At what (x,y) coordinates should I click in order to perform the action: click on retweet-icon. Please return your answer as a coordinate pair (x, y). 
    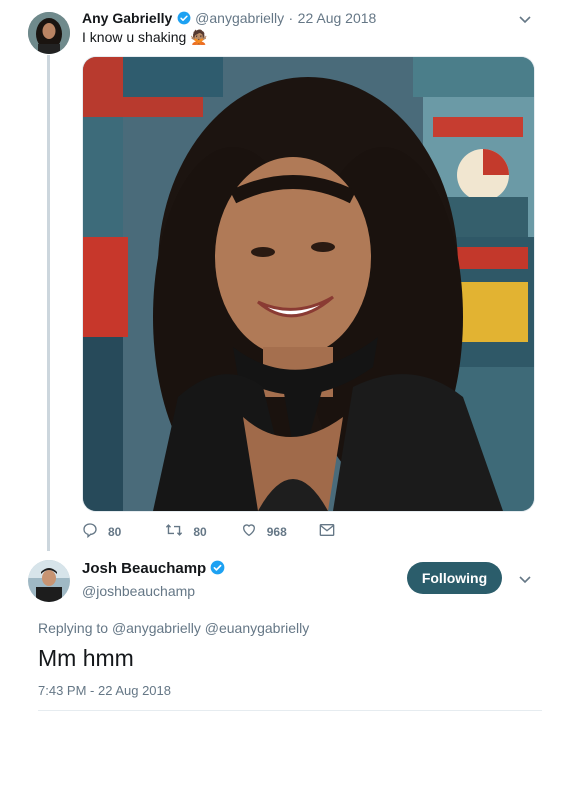
    Looking at the image, I should click on (179, 531).